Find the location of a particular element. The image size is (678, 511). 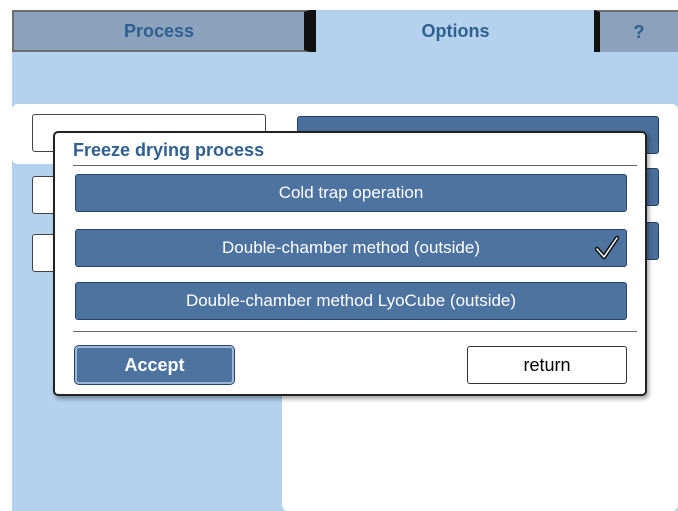

tab-options-label: Options is located at coordinates (455, 30).